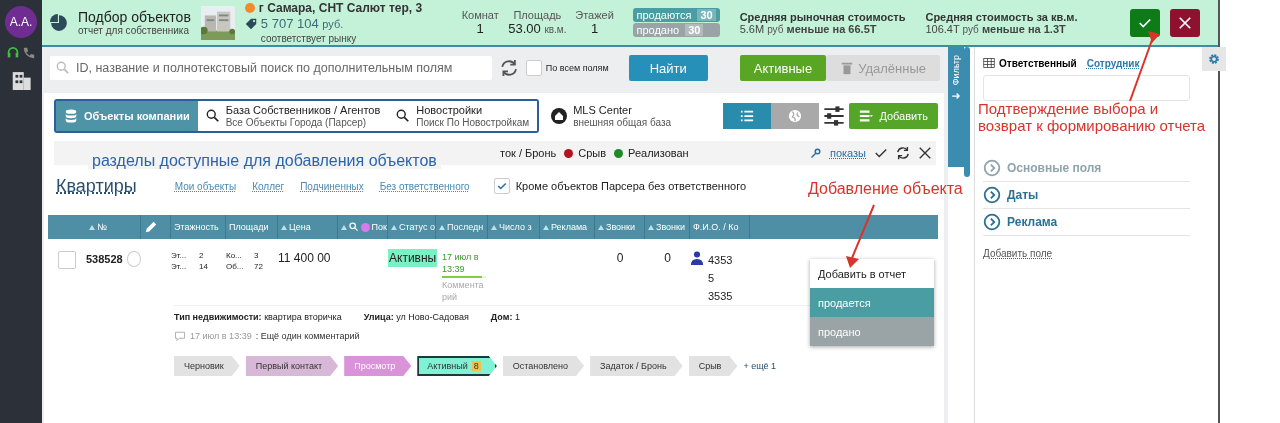  What do you see at coordinates (465, 227) in the screenshot?
I see `column-header: Последн` at bounding box center [465, 227].